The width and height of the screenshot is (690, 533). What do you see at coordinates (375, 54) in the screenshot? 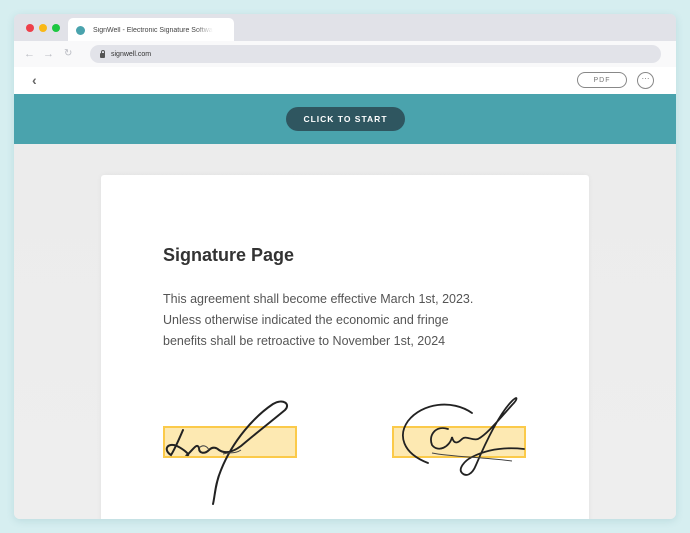
I see `url-input: signwell.com` at bounding box center [375, 54].